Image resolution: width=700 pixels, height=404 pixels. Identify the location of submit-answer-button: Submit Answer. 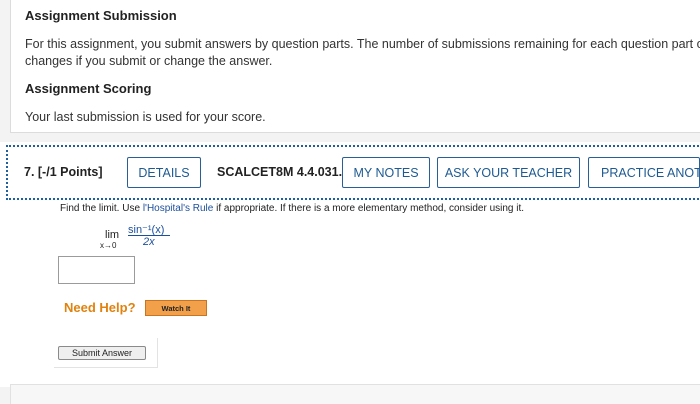
(102, 353).